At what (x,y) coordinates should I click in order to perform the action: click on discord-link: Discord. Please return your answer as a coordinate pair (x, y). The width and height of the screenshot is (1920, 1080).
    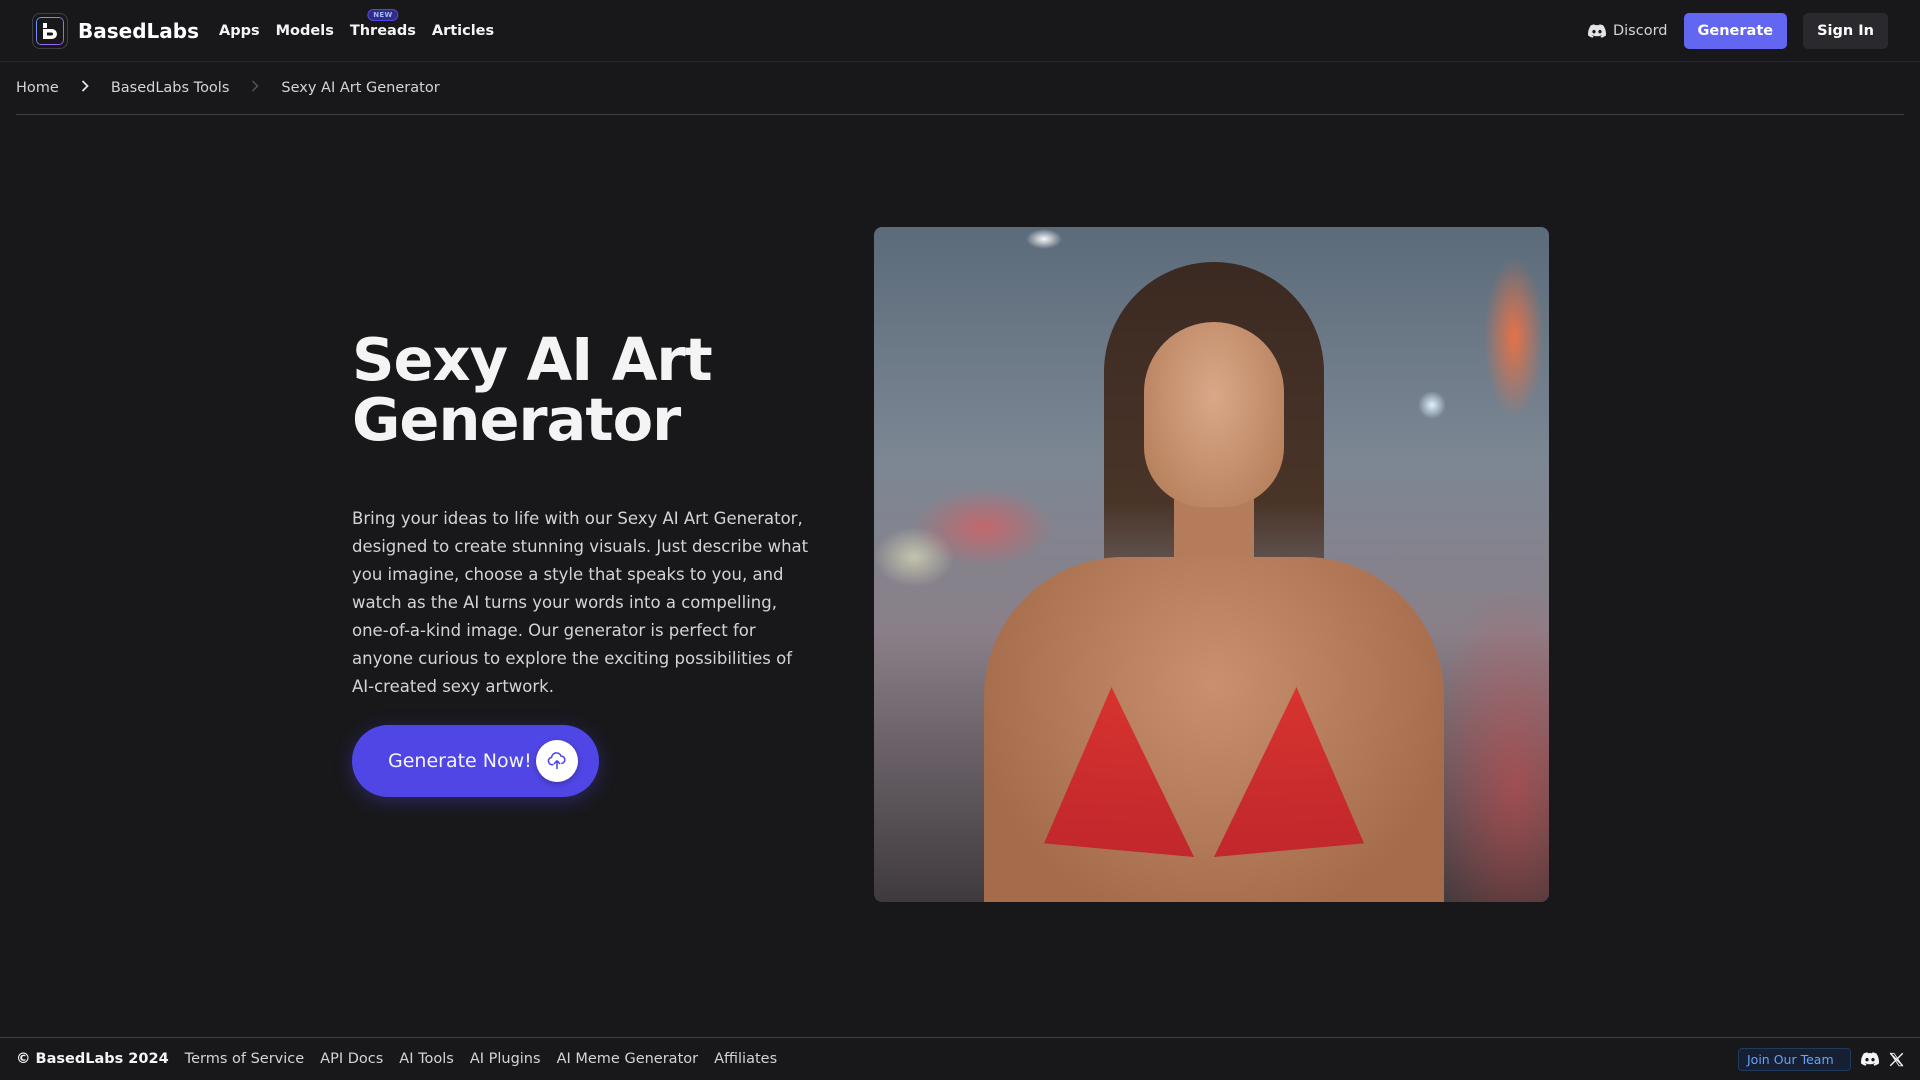
    Looking at the image, I should click on (1627, 30).